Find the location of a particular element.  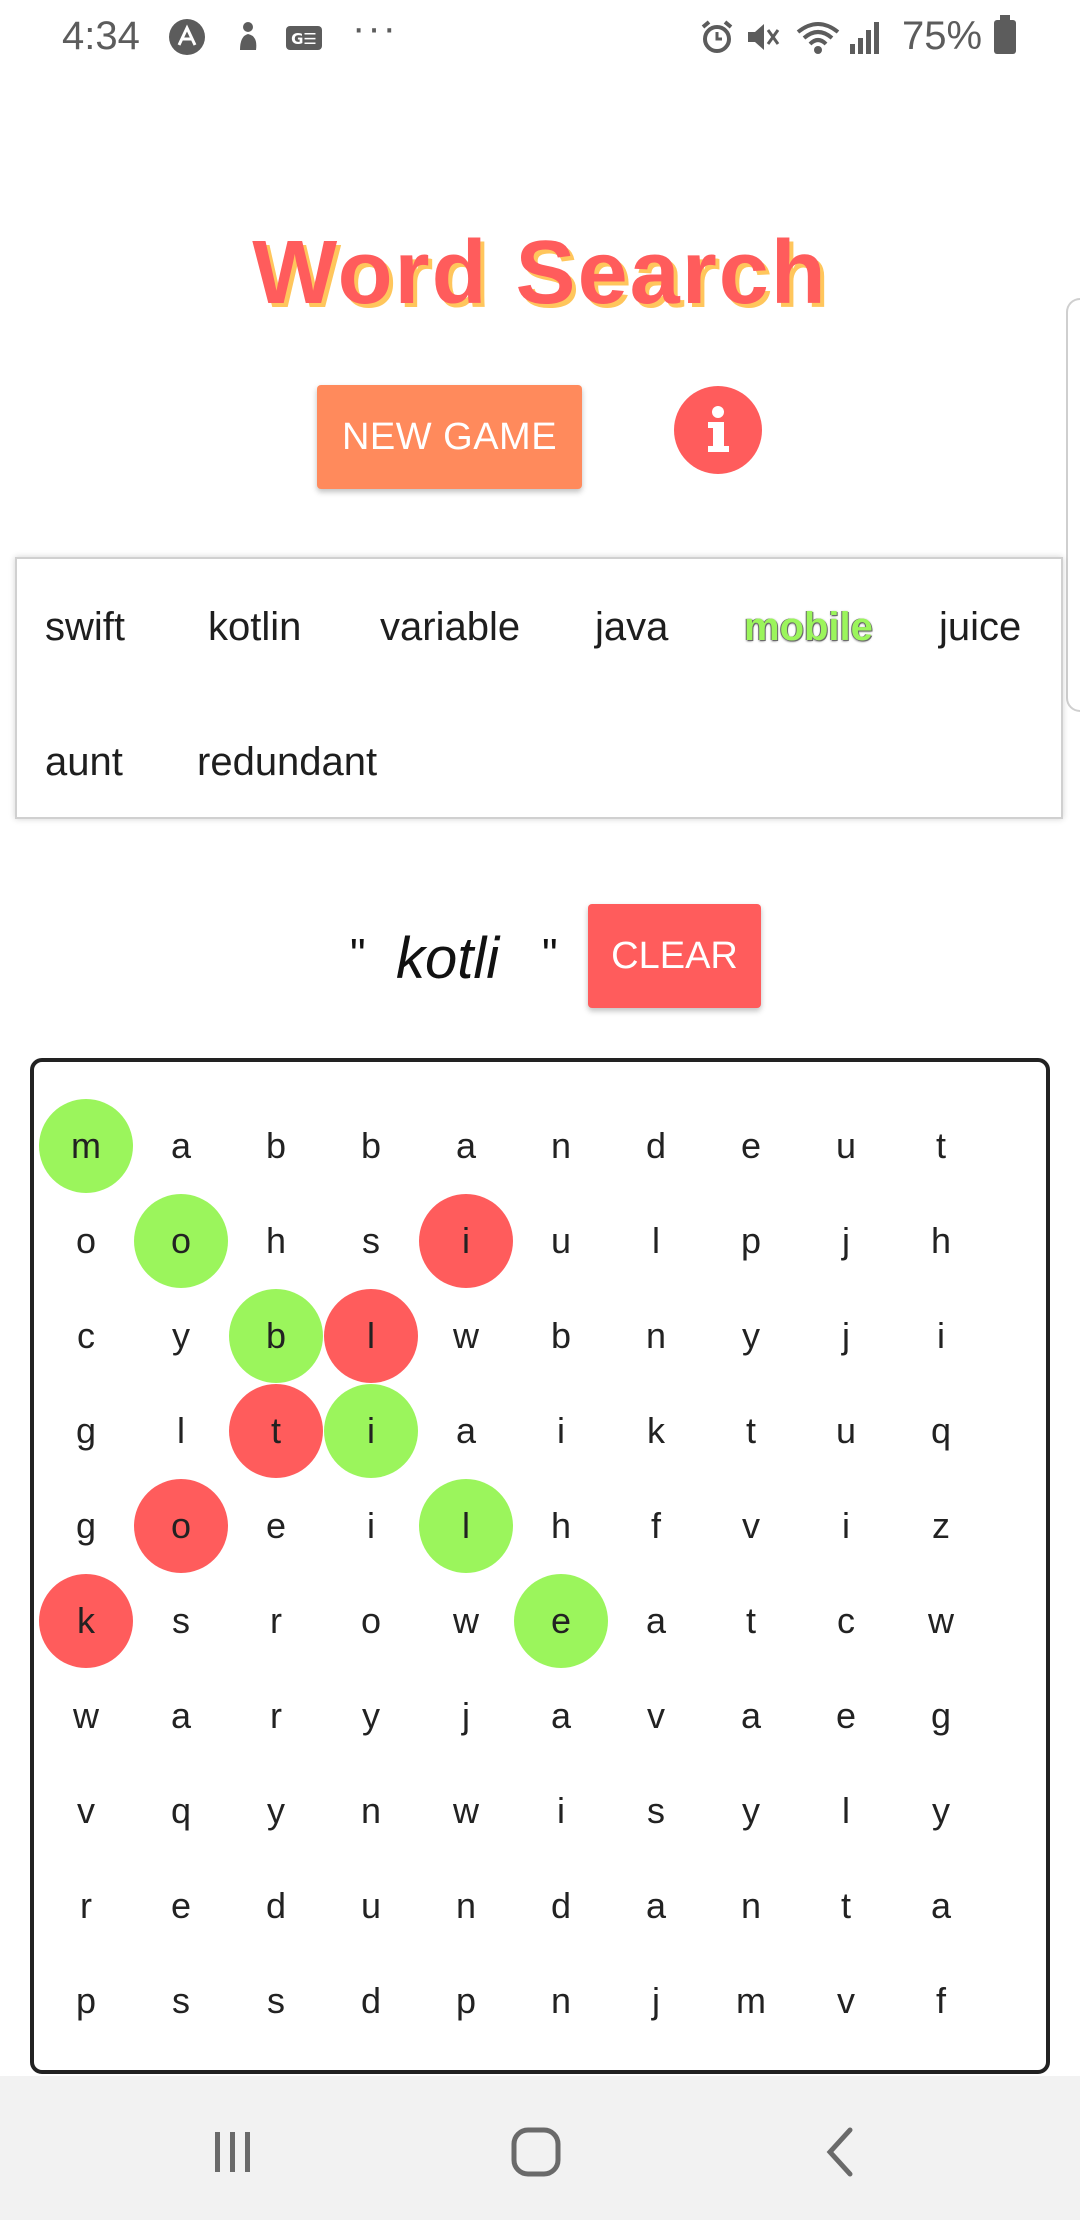

new-game-button: NEW GAME is located at coordinates (449, 437).